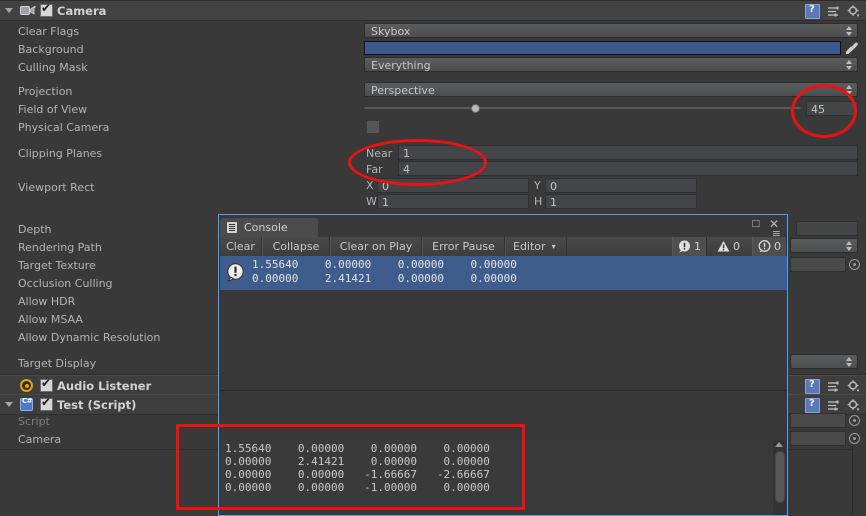  Describe the element at coordinates (818, 109) in the screenshot. I see `field-of-view-value: 45` at that location.